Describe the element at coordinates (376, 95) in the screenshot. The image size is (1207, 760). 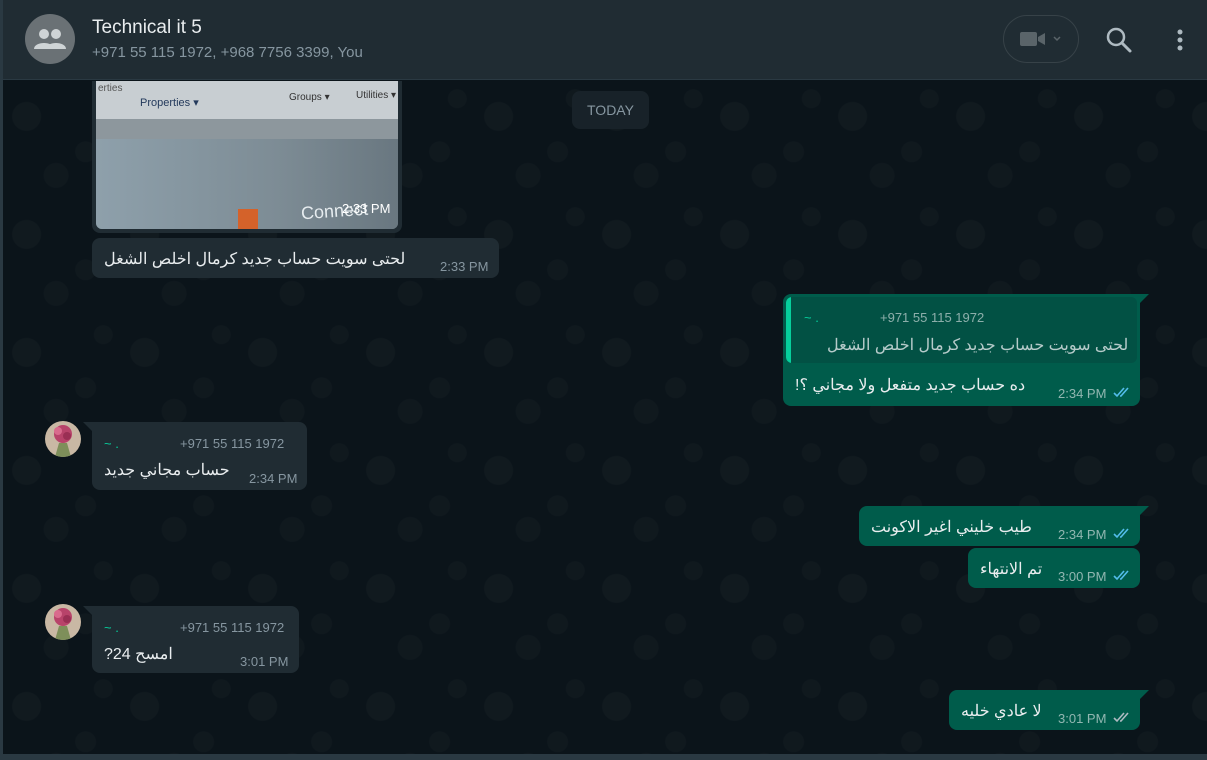
I see `image-text: Utilities ▾` at that location.